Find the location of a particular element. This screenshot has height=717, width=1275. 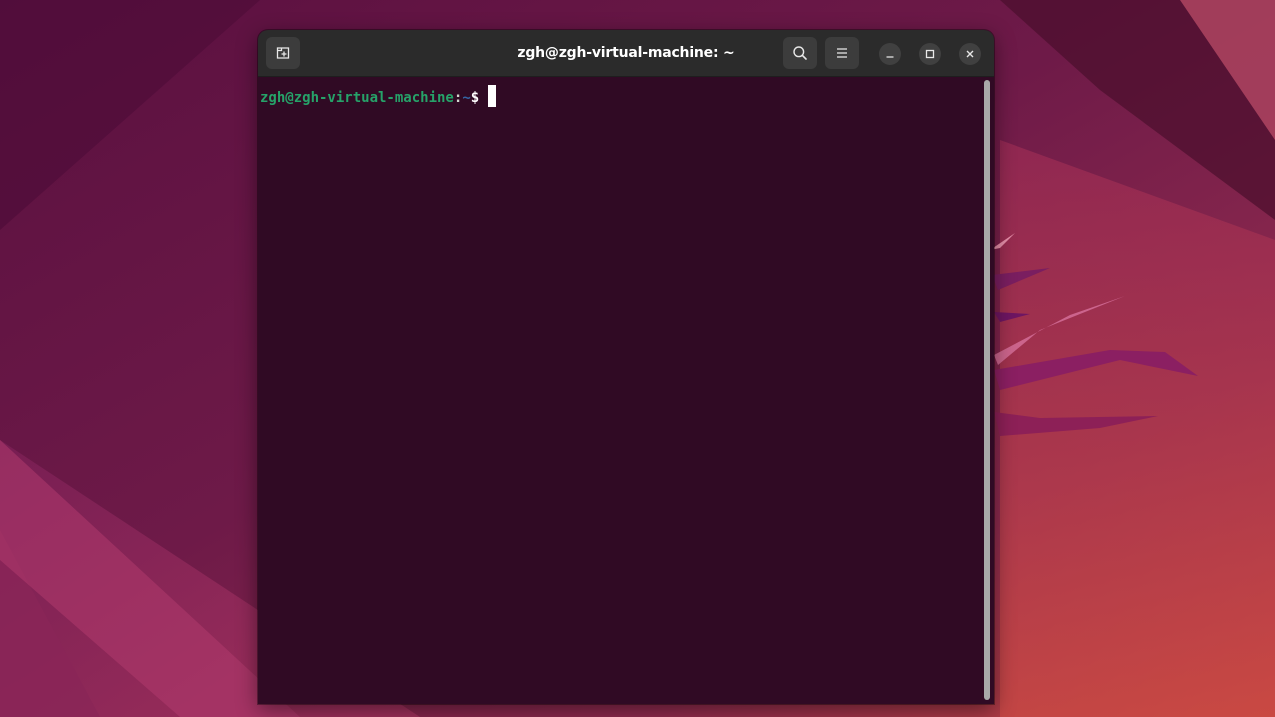

minimize-button is located at coordinates (890, 54).